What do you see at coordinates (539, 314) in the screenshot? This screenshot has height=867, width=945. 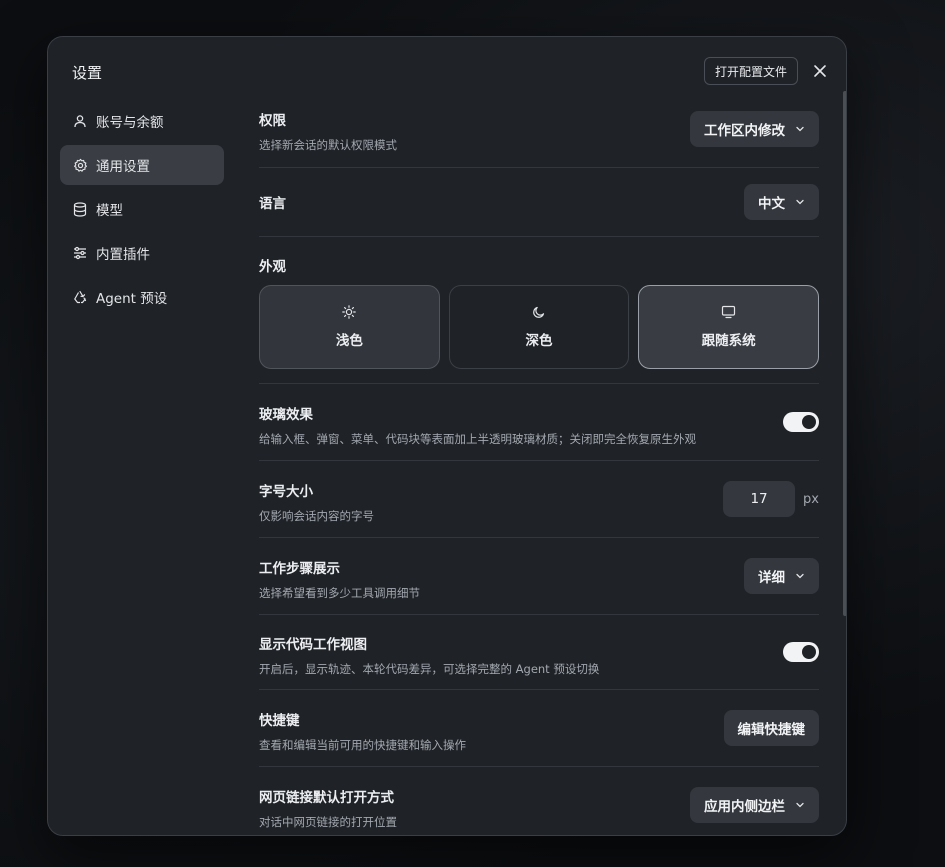 I see `moon-icon` at bounding box center [539, 314].